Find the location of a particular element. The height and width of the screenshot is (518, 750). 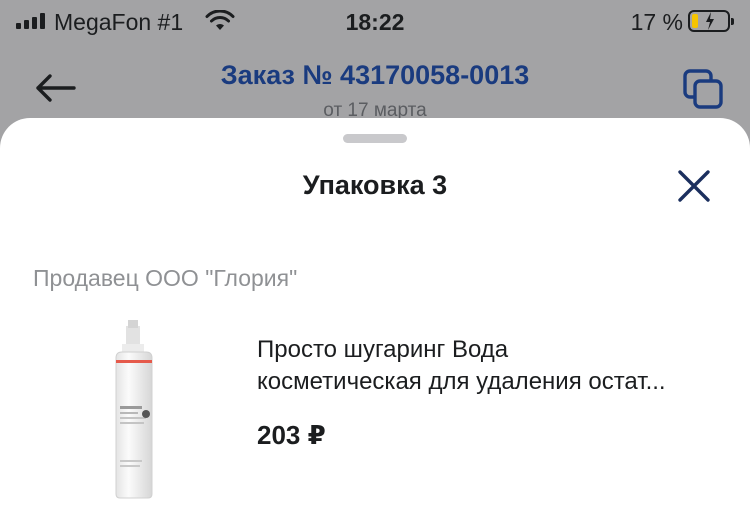

order-title: Заказ № 43170058-0013 is located at coordinates (375, 75).